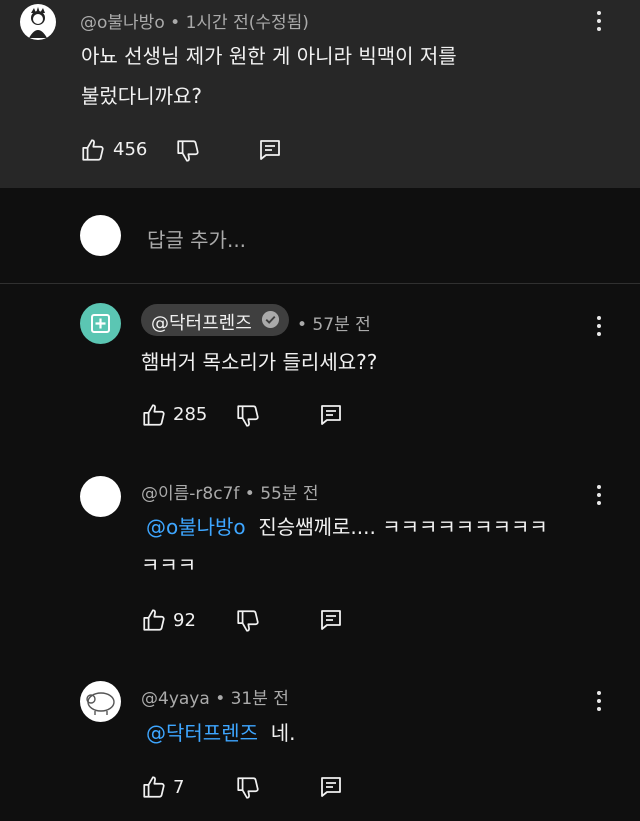  What do you see at coordinates (269, 56) in the screenshot?
I see `parent-comment-text-line1: 아뇨 선생님 제가 원한 게 아니라 빅맥이 저를` at bounding box center [269, 56].